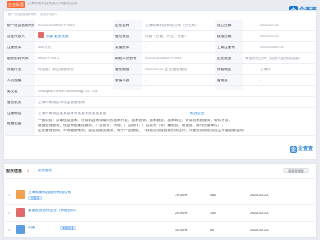 This screenshot has height=240, width=320. Describe the element at coordinates (163, 58) in the screenshot. I see `taxpayer-value: 91310101MA1FP7A4X` at that location.